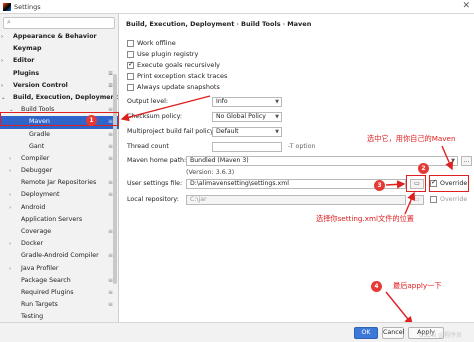 The image size is (474, 342). Describe the element at coordinates (237, 332) in the screenshot. I see `dialog-button-bar: OK Cancel Apply` at that location.